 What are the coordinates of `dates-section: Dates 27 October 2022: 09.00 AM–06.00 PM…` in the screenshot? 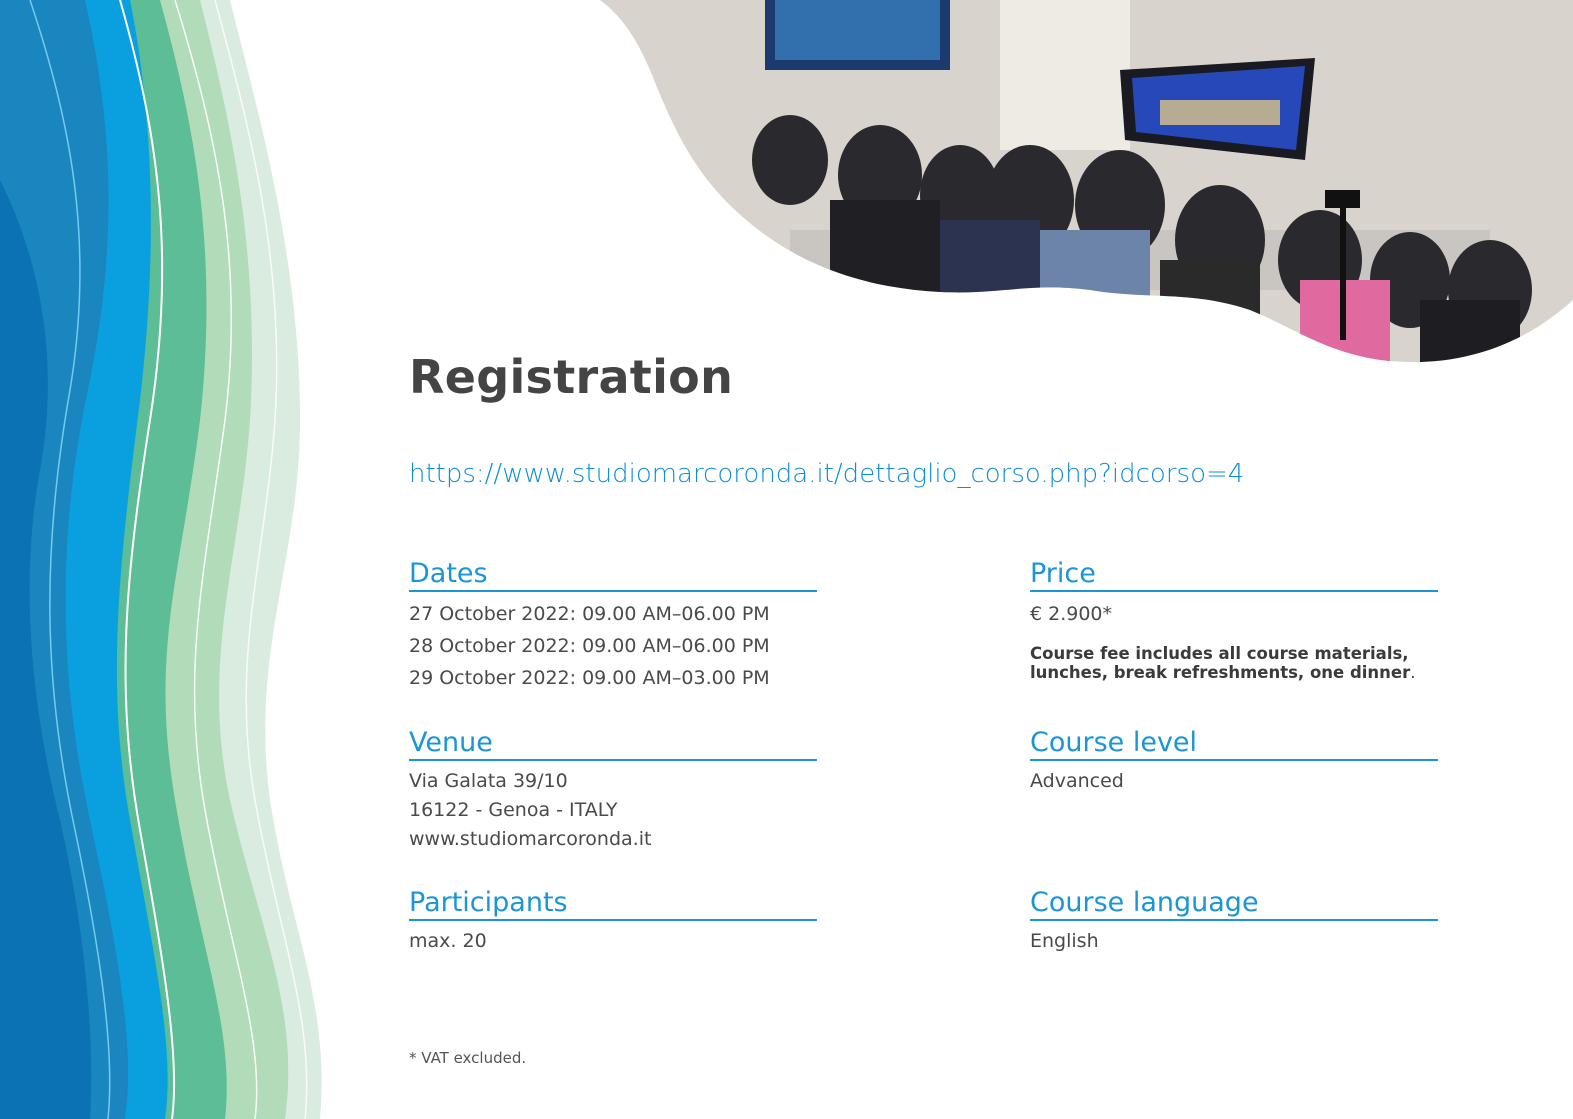 It's located at (613, 626).